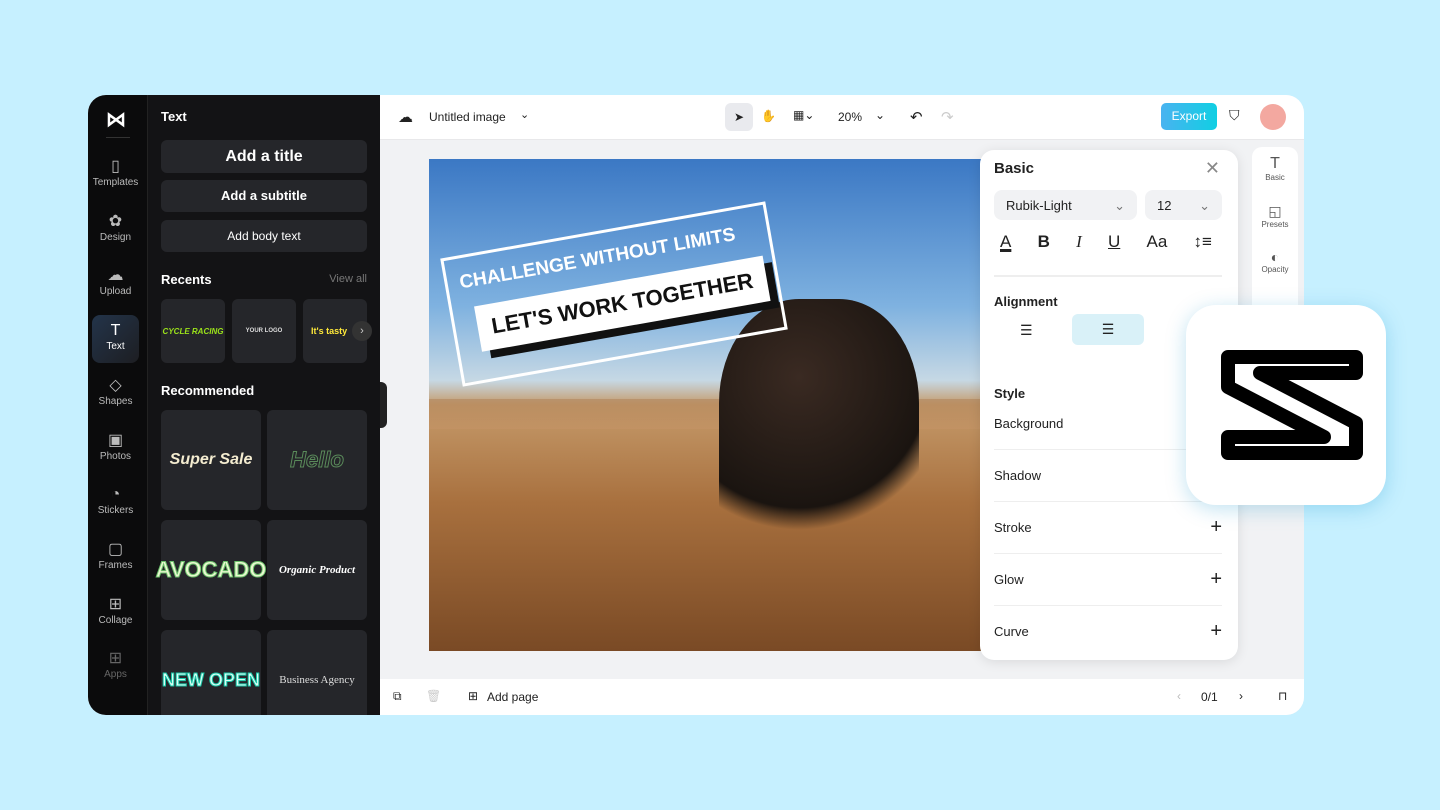 The width and height of the screenshot is (1440, 810). I want to click on style-row-glow: Glow +, so click(1108, 579).